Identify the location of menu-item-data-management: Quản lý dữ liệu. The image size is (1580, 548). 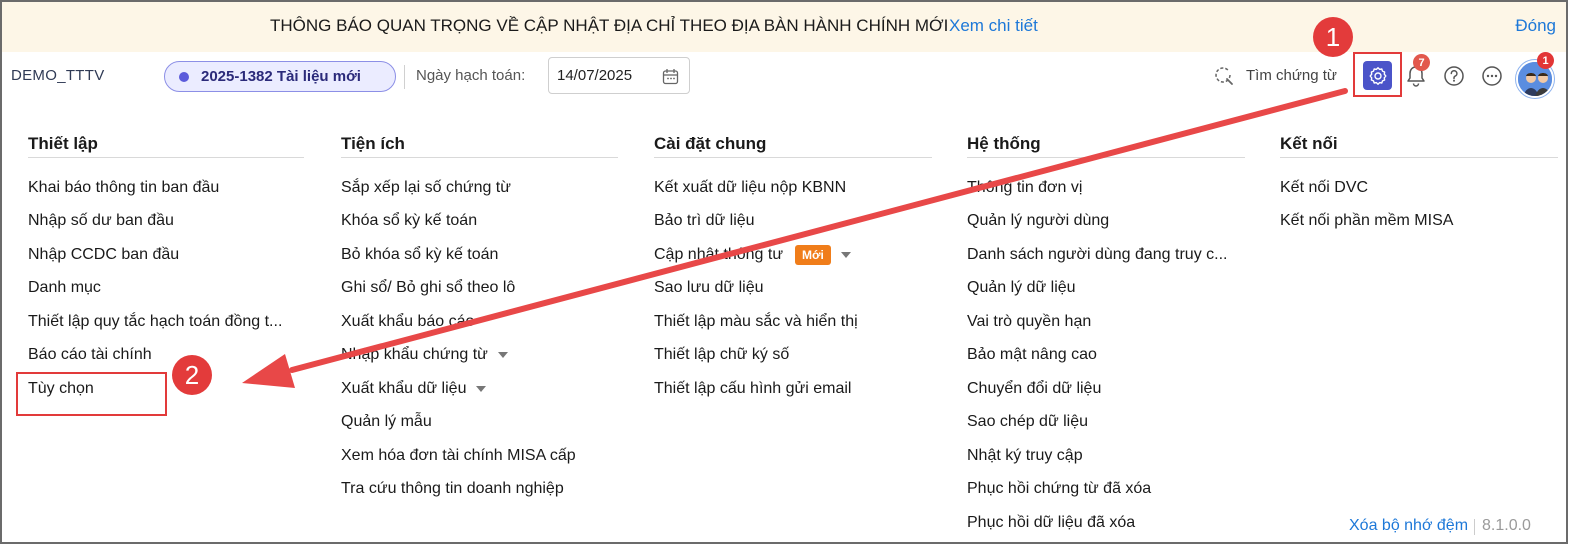
(1106, 289).